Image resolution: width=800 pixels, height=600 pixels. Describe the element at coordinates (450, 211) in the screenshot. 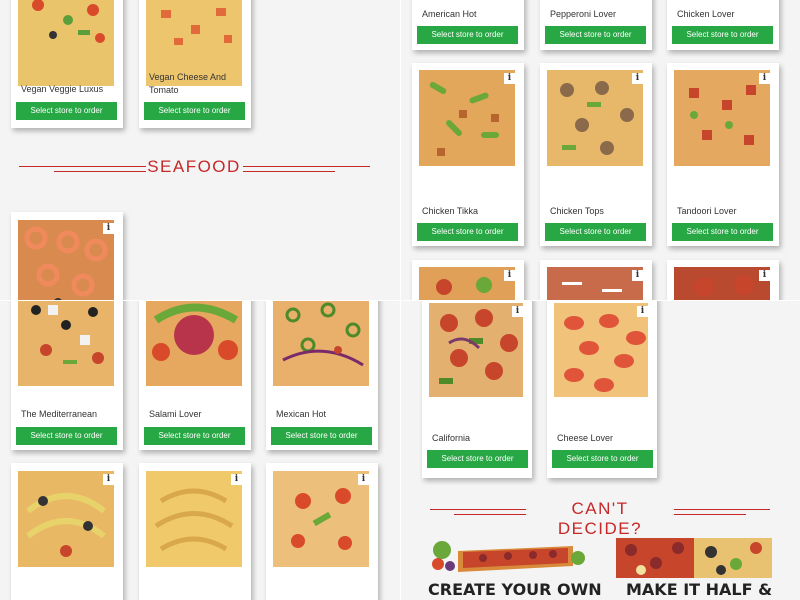

I see `pizza-name: Chicken Tikka` at that location.